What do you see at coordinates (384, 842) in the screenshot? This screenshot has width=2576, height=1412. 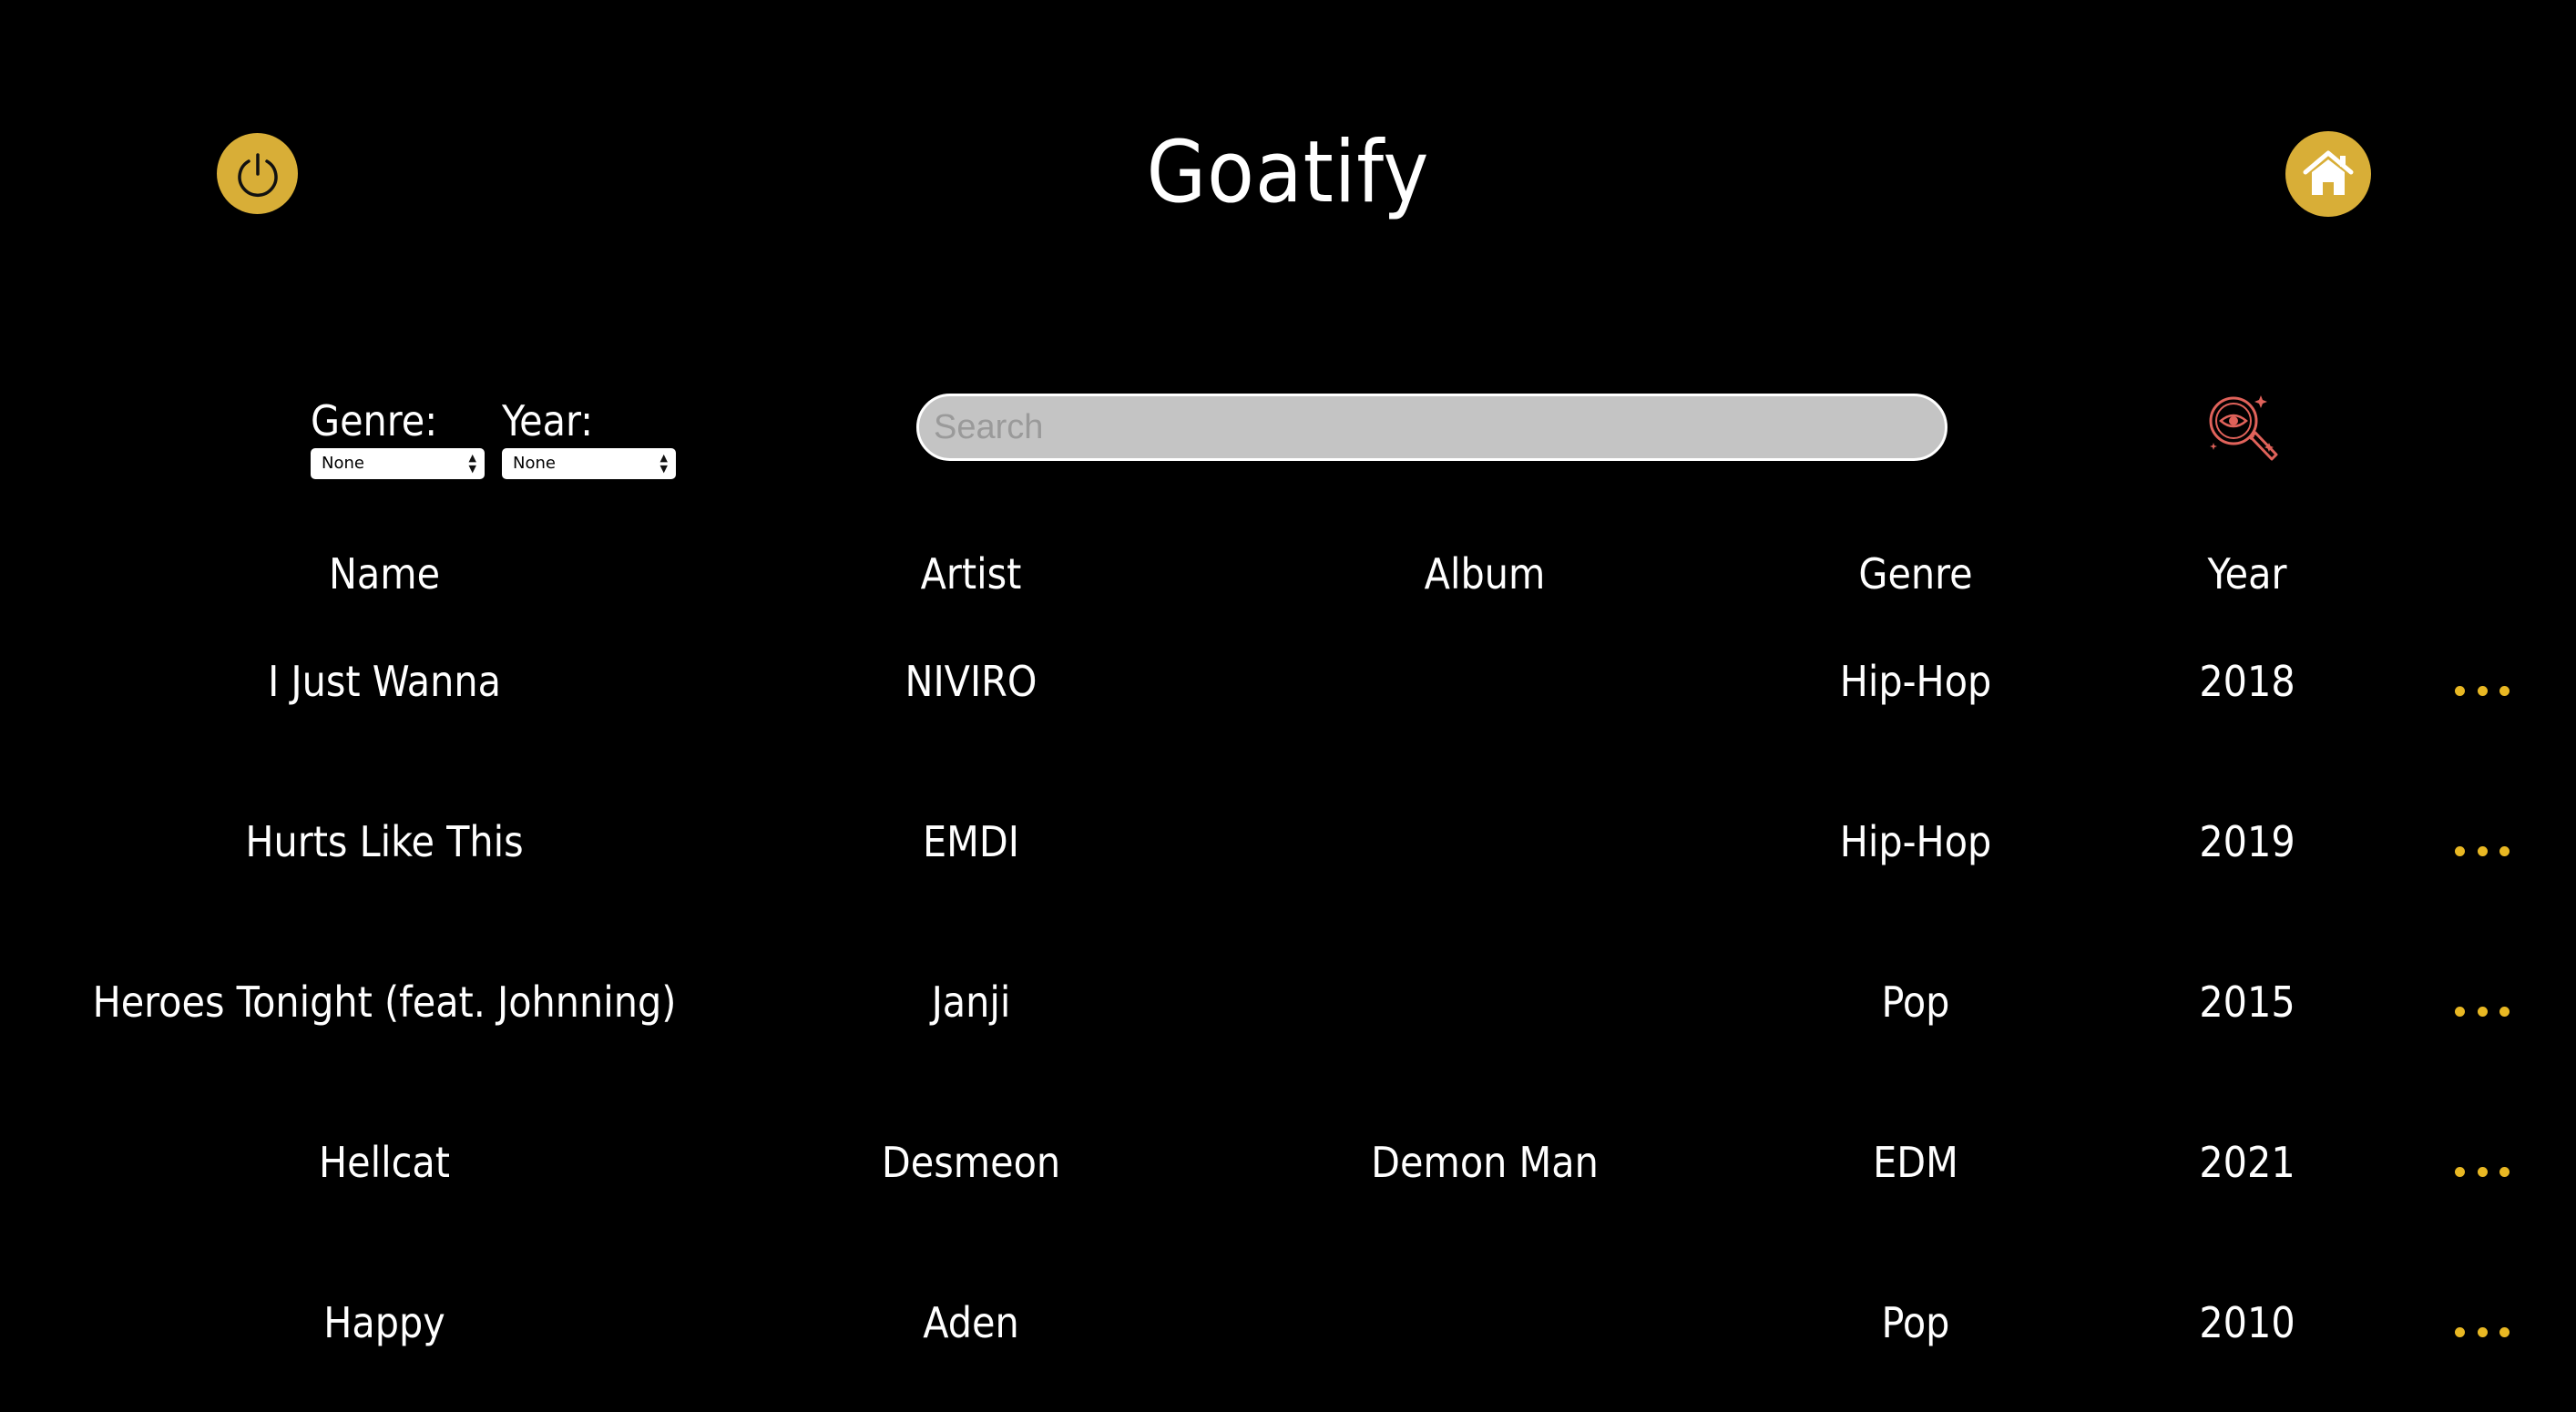 I see `song-name-cell: Hurts Like This` at bounding box center [384, 842].